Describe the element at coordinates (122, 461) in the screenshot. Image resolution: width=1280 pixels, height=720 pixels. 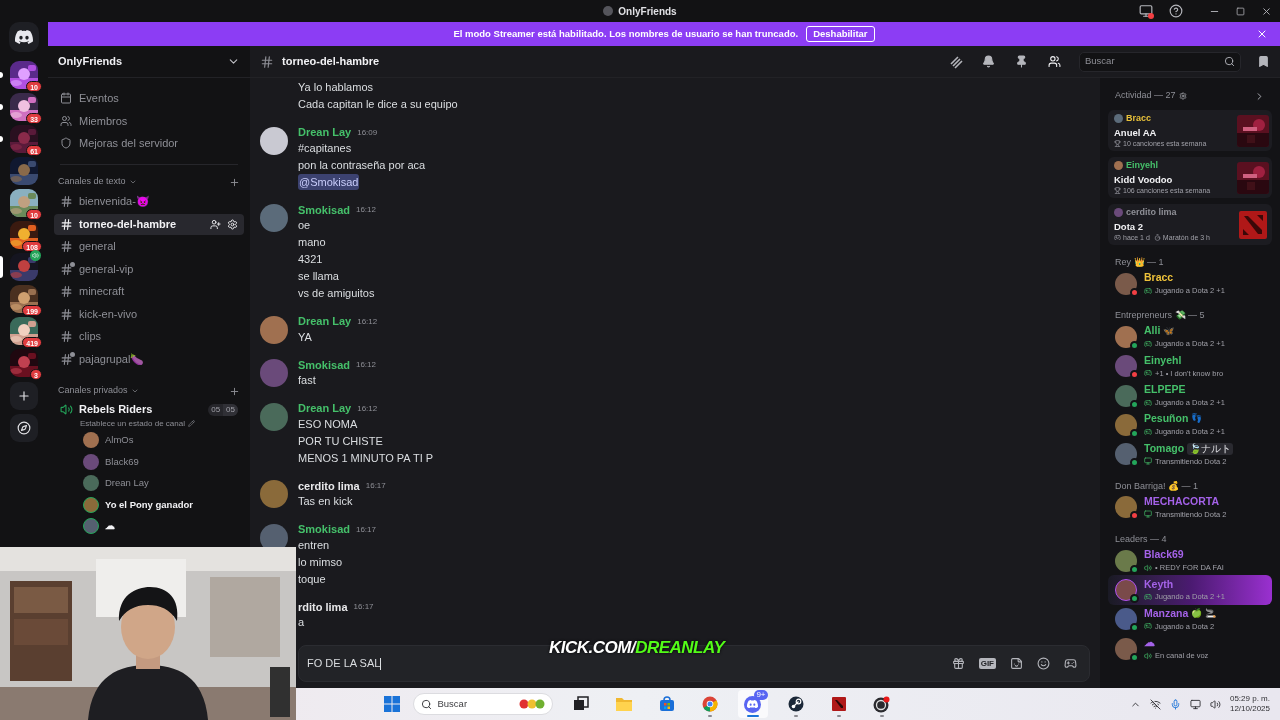
I see `voice-user-name: Black69` at that location.